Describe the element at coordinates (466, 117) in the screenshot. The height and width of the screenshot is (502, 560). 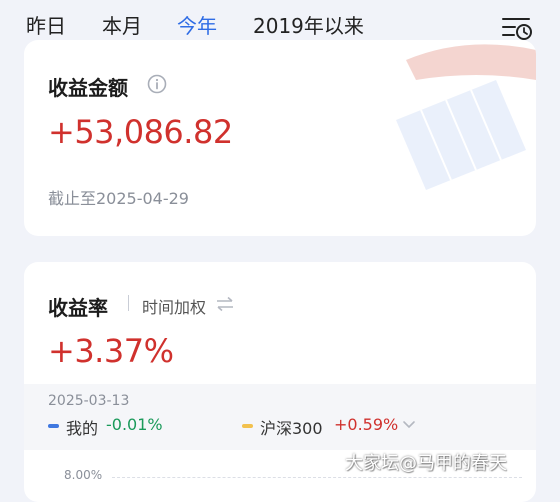
I see `decorative-illustration` at that location.